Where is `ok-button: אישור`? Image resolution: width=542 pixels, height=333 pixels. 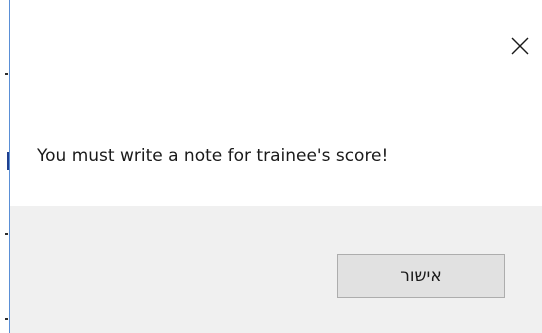
ok-button: אישור is located at coordinates (421, 276).